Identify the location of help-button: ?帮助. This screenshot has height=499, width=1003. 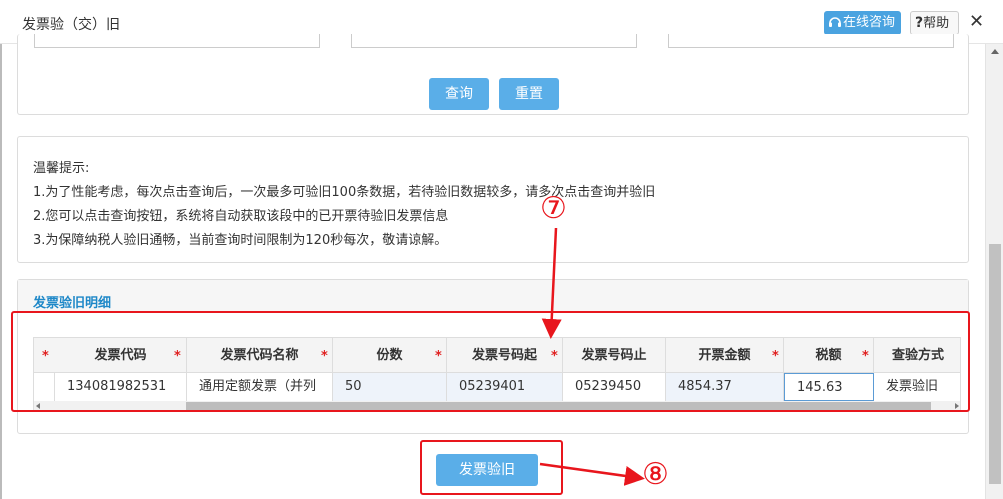
(934, 23).